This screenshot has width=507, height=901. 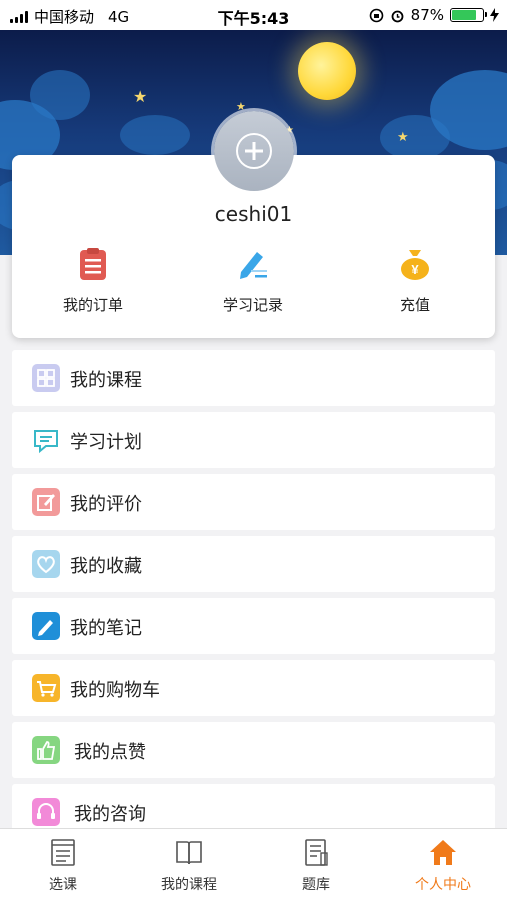 I want to click on tab-course-selection: 选课, so click(x=63, y=865).